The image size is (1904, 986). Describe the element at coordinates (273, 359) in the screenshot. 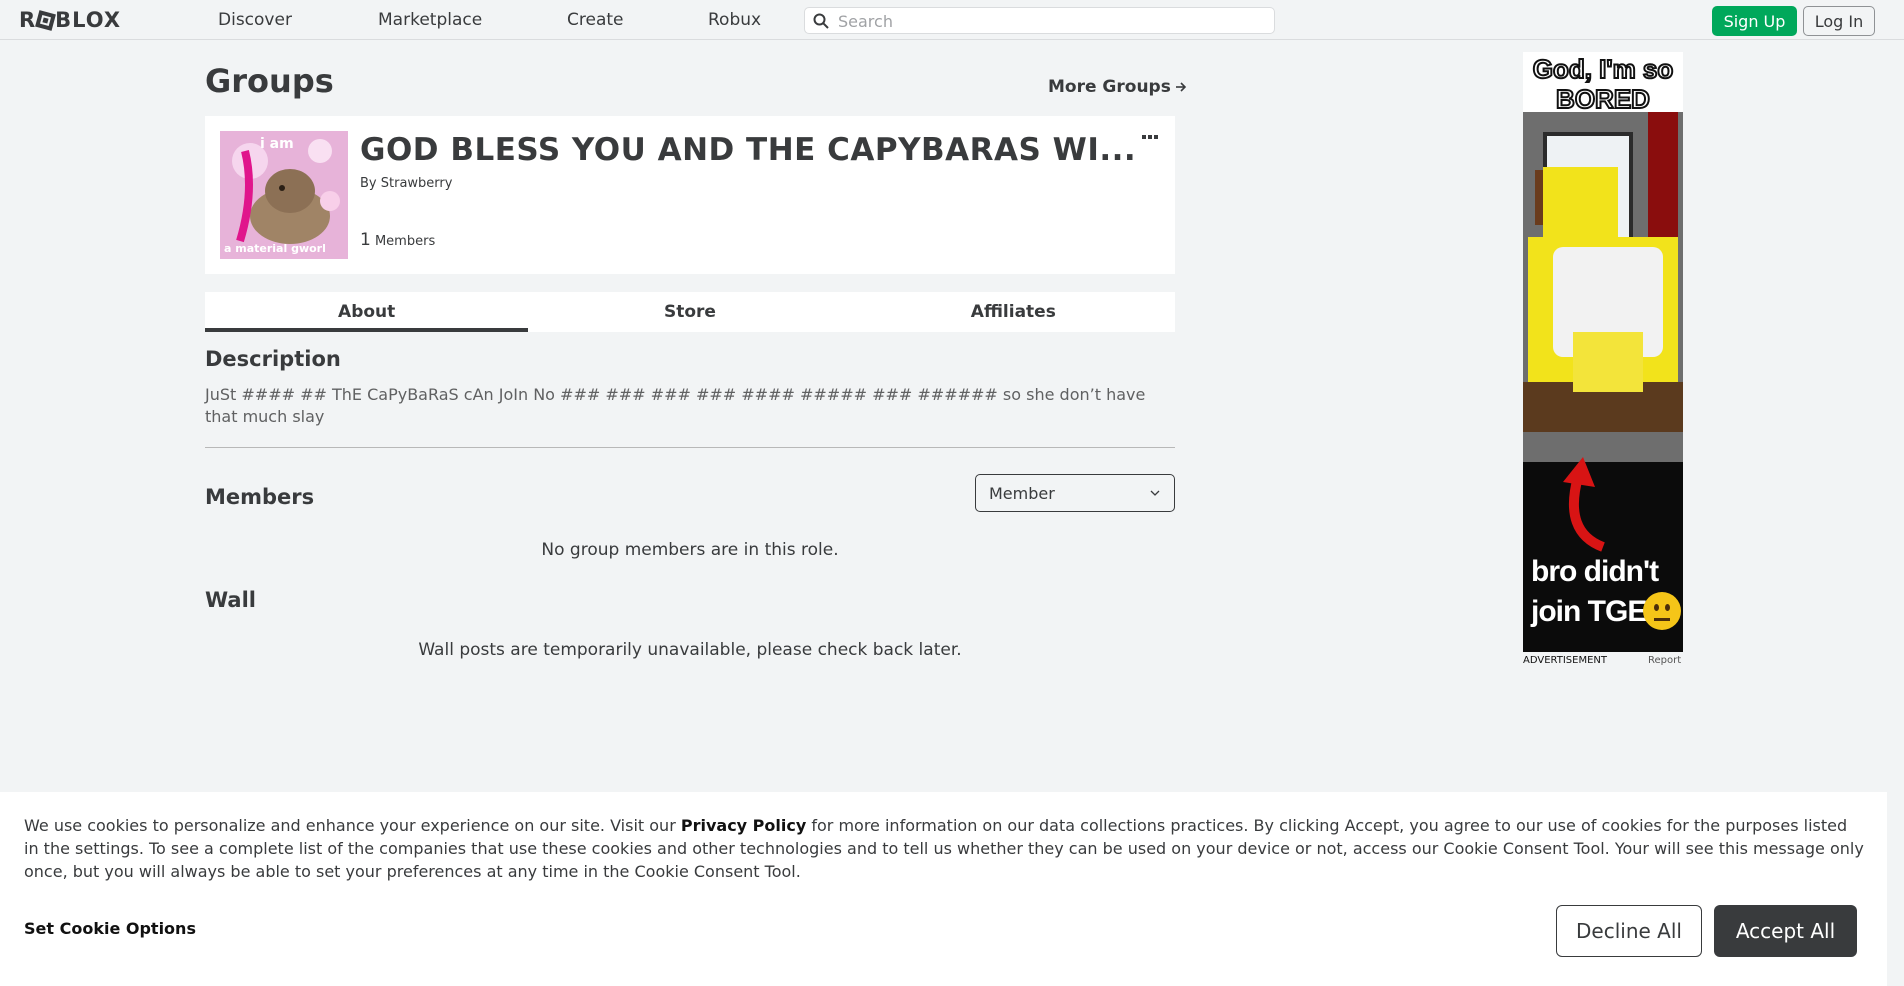

I see `description-title: Description` at that location.